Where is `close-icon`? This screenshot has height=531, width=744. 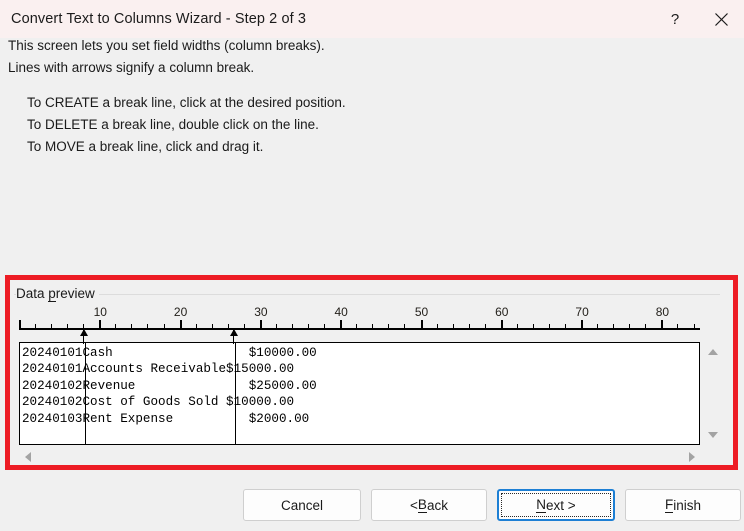
close-icon is located at coordinates (721, 19).